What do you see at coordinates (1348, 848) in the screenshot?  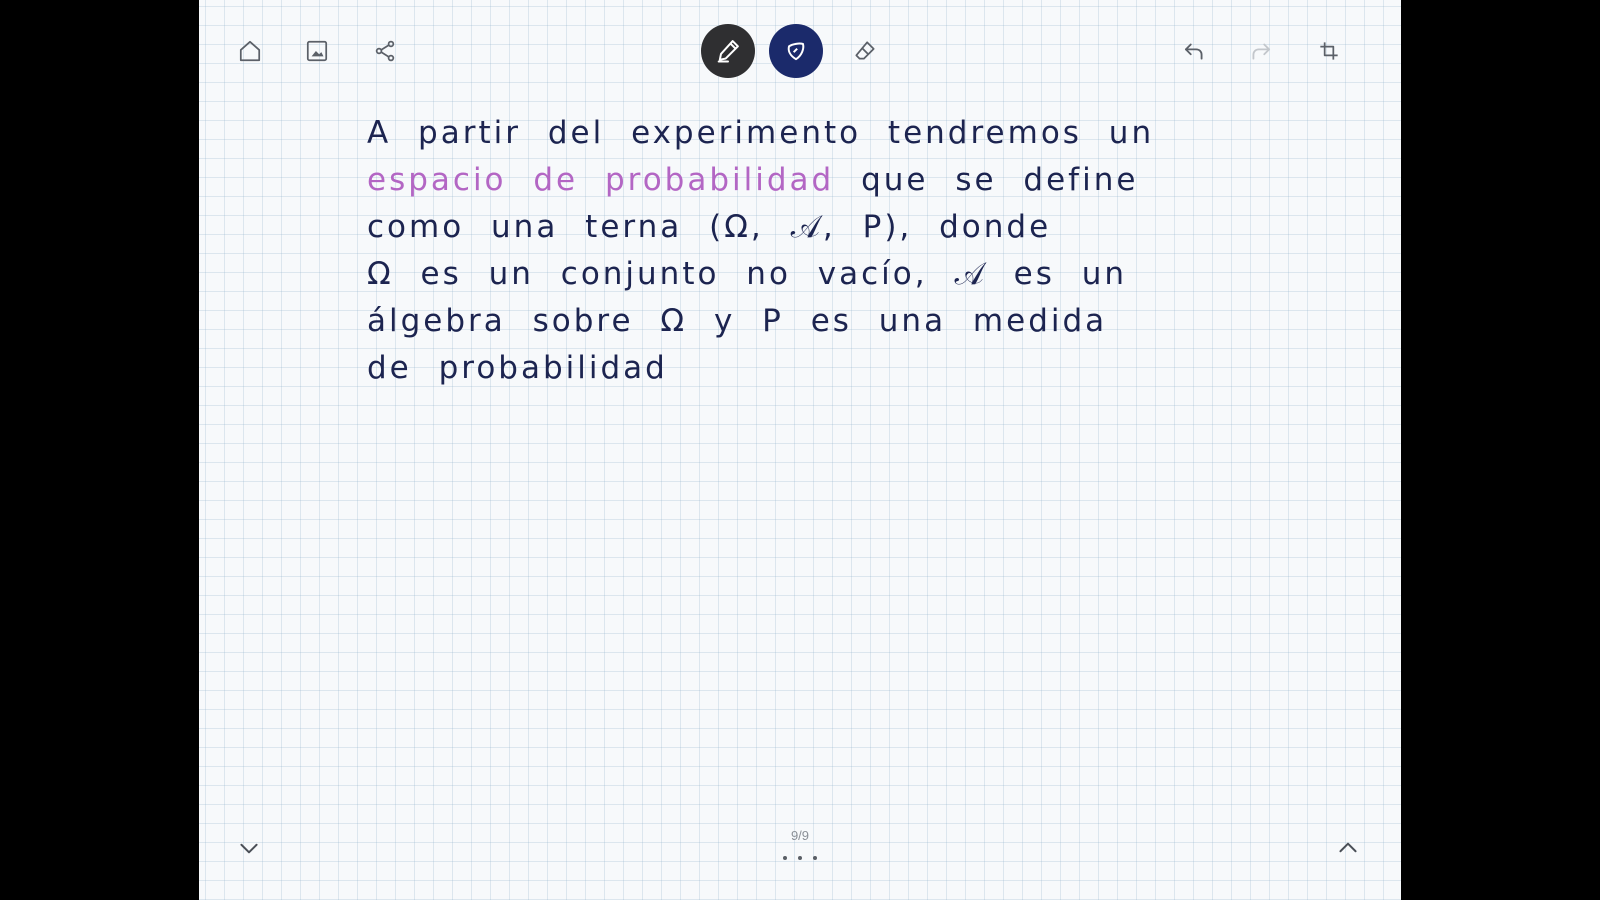 I see `chevron-up-icon` at bounding box center [1348, 848].